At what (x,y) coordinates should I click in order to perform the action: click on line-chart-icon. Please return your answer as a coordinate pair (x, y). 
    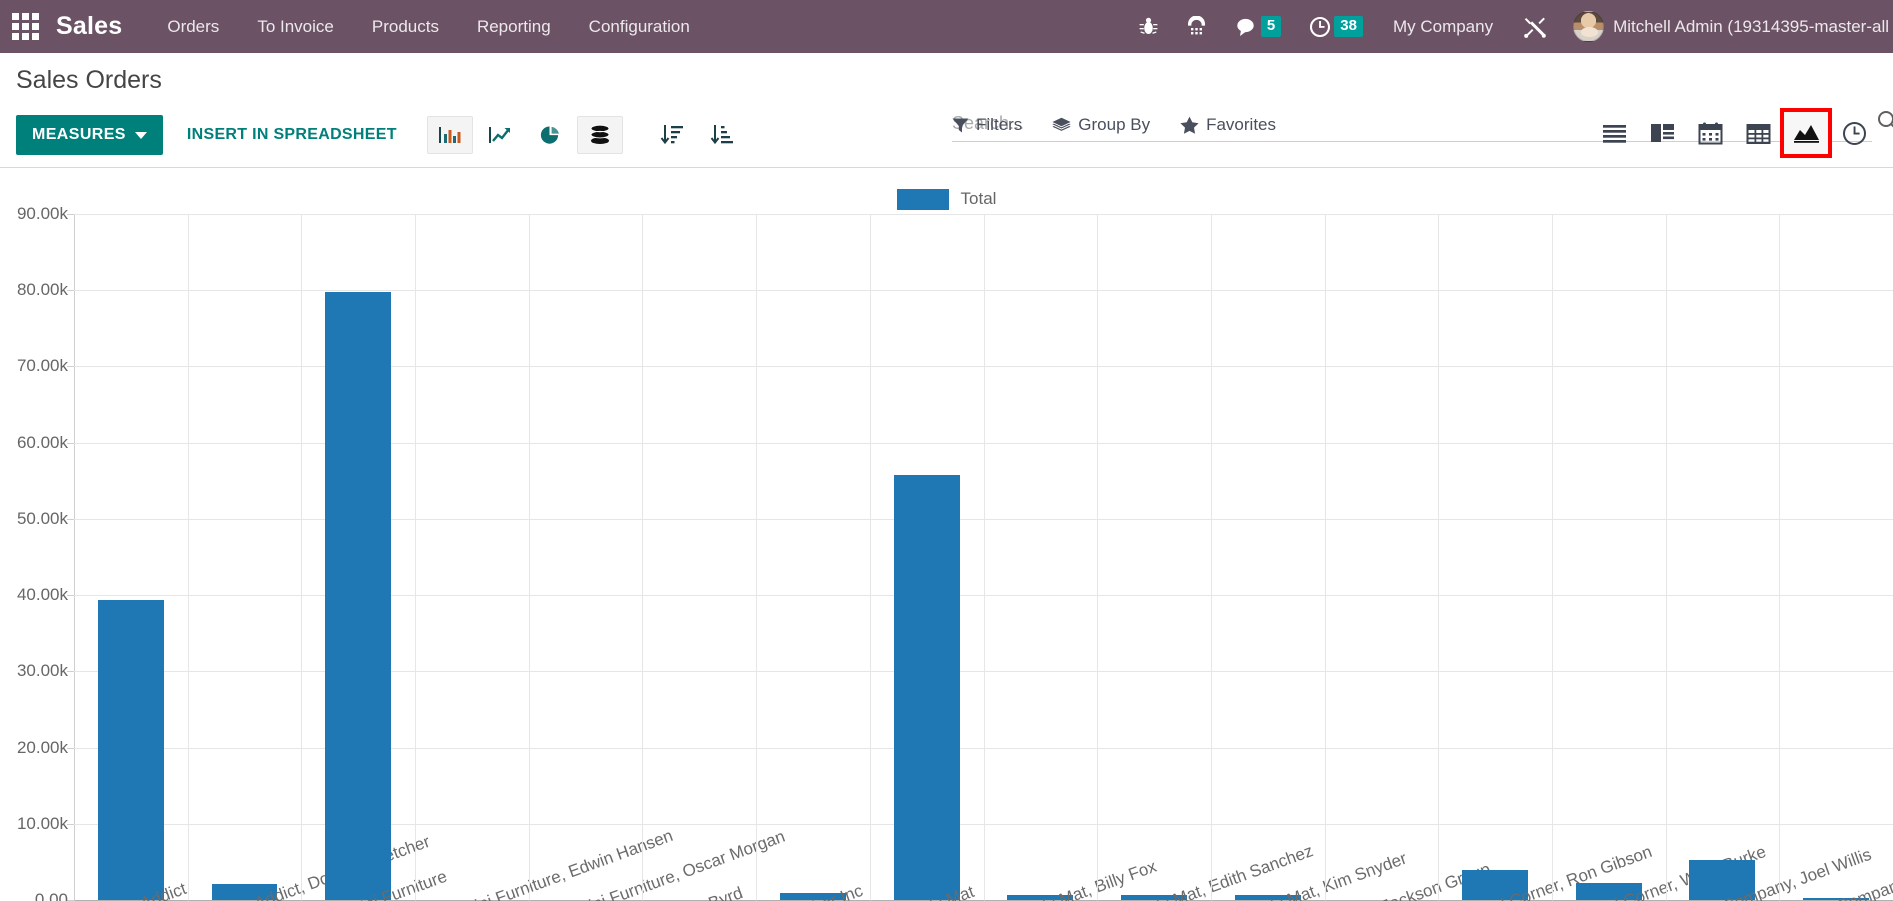
    Looking at the image, I should click on (500, 135).